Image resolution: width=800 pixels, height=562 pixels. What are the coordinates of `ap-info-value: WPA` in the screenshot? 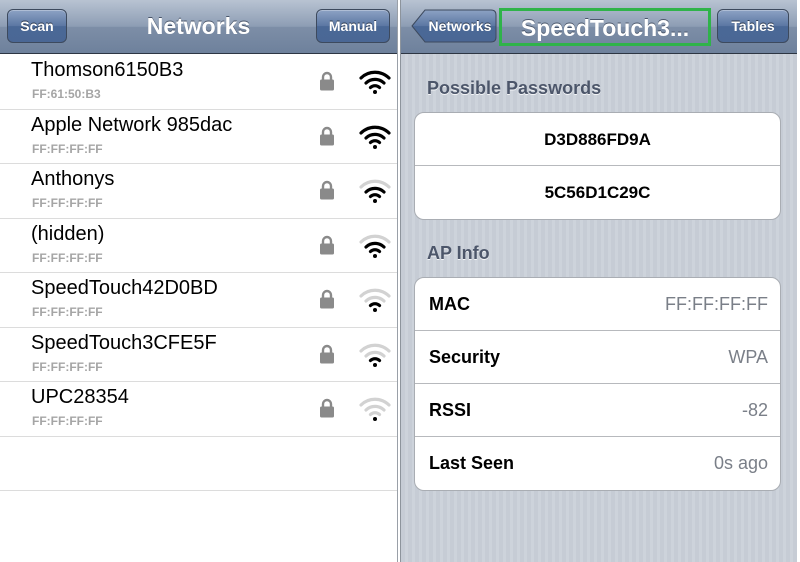 It's located at (748, 357).